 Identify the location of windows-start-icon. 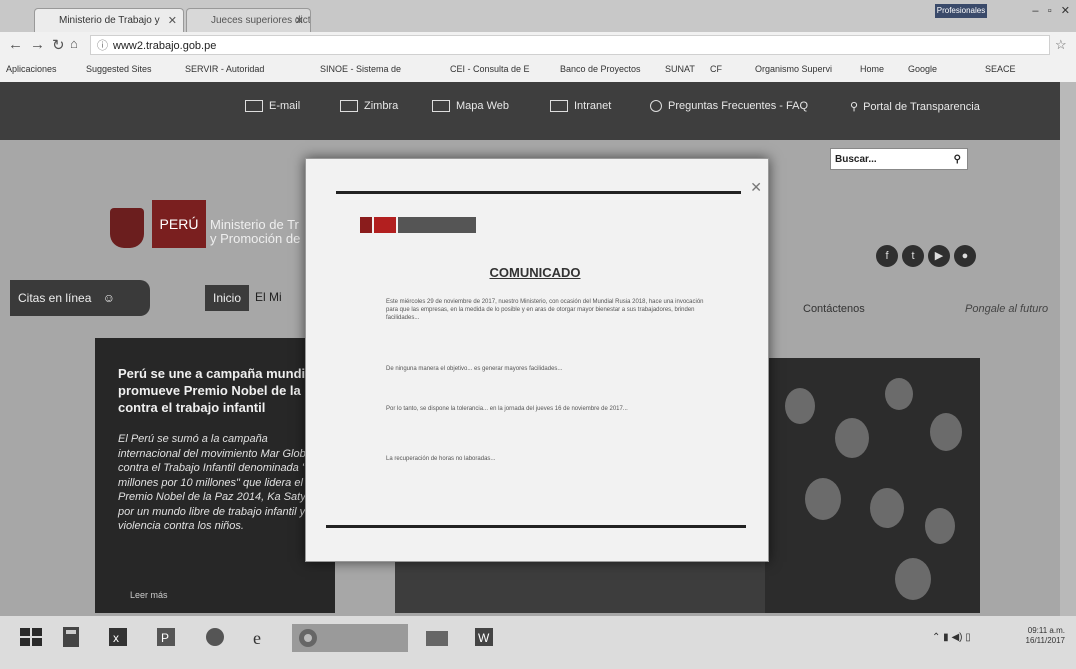
(31, 637).